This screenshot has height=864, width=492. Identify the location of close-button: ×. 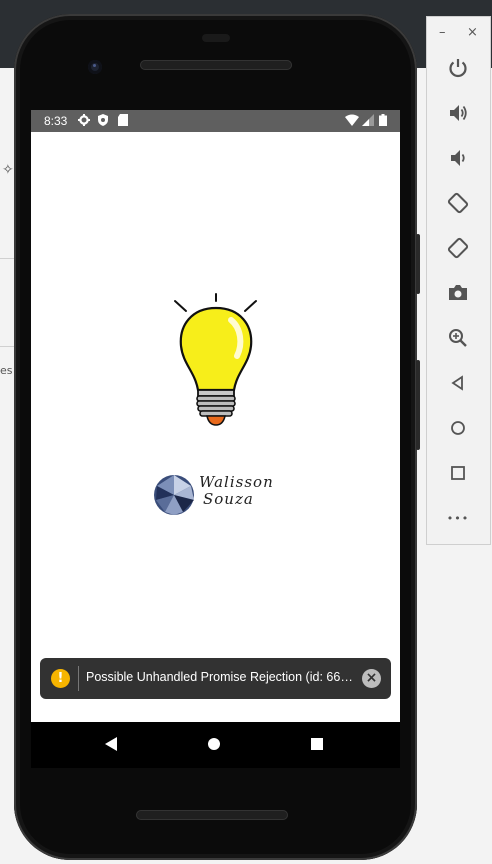
(472, 32).